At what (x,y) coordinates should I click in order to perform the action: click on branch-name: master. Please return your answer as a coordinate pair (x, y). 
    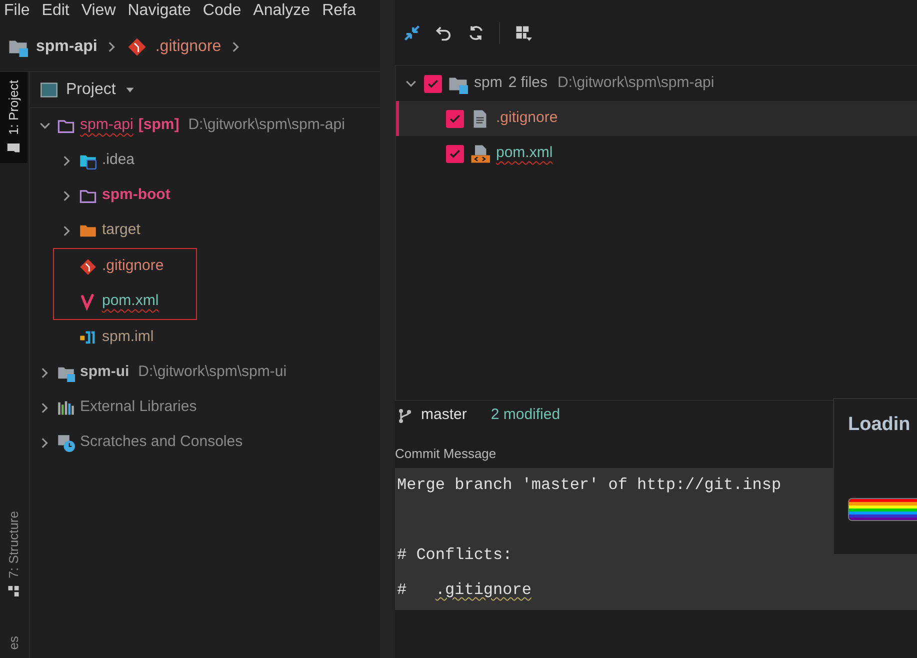
    Looking at the image, I should click on (444, 415).